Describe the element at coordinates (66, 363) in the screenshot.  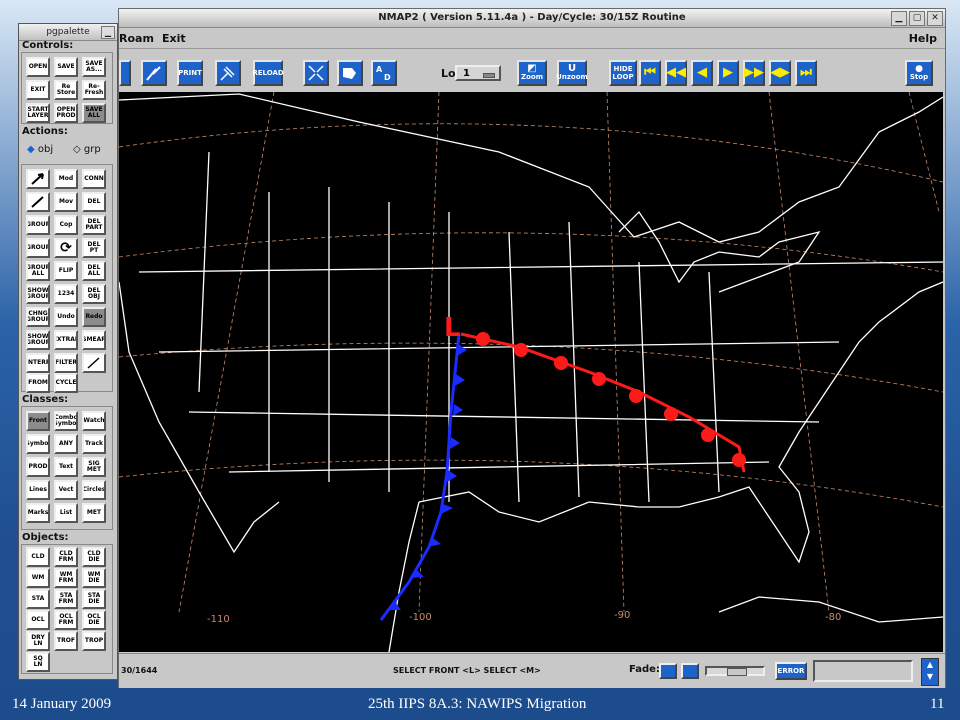
I see `filter-button: FILTER` at that location.